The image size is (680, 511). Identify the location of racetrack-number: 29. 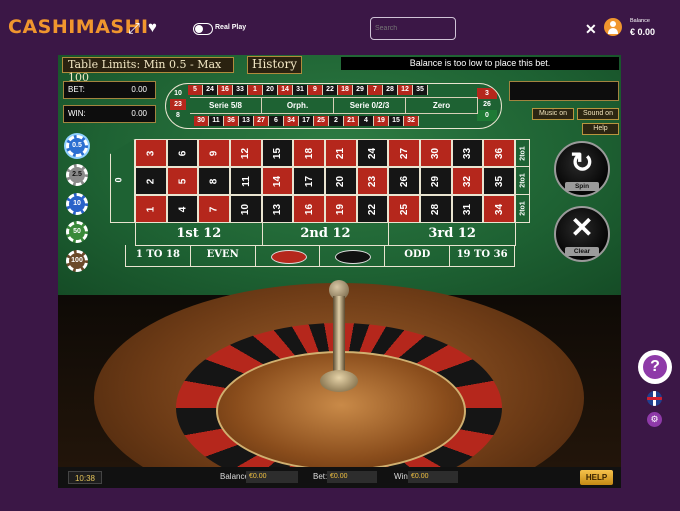
(360, 90).